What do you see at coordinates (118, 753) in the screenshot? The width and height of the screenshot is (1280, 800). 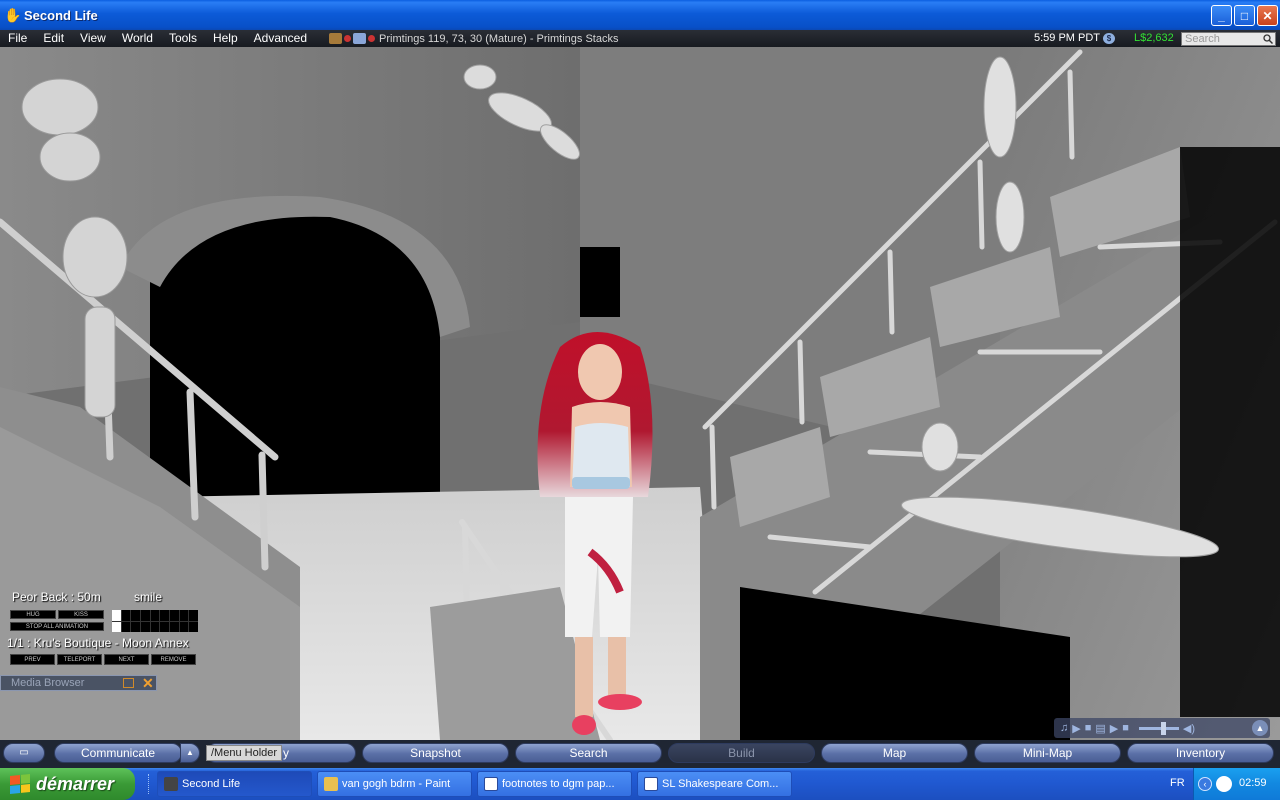 I see `communicate-button: Communicate` at bounding box center [118, 753].